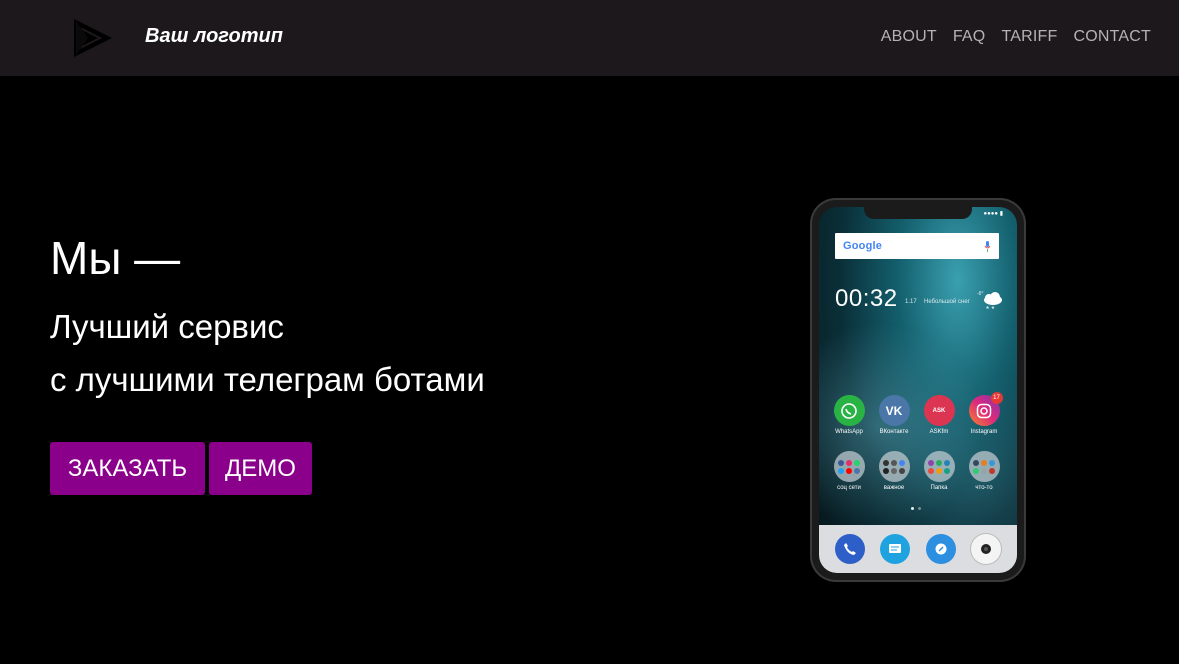  What do you see at coordinates (167, 326) in the screenshot?
I see `hero-subtitle-line1: Лучший сервис` at bounding box center [167, 326].